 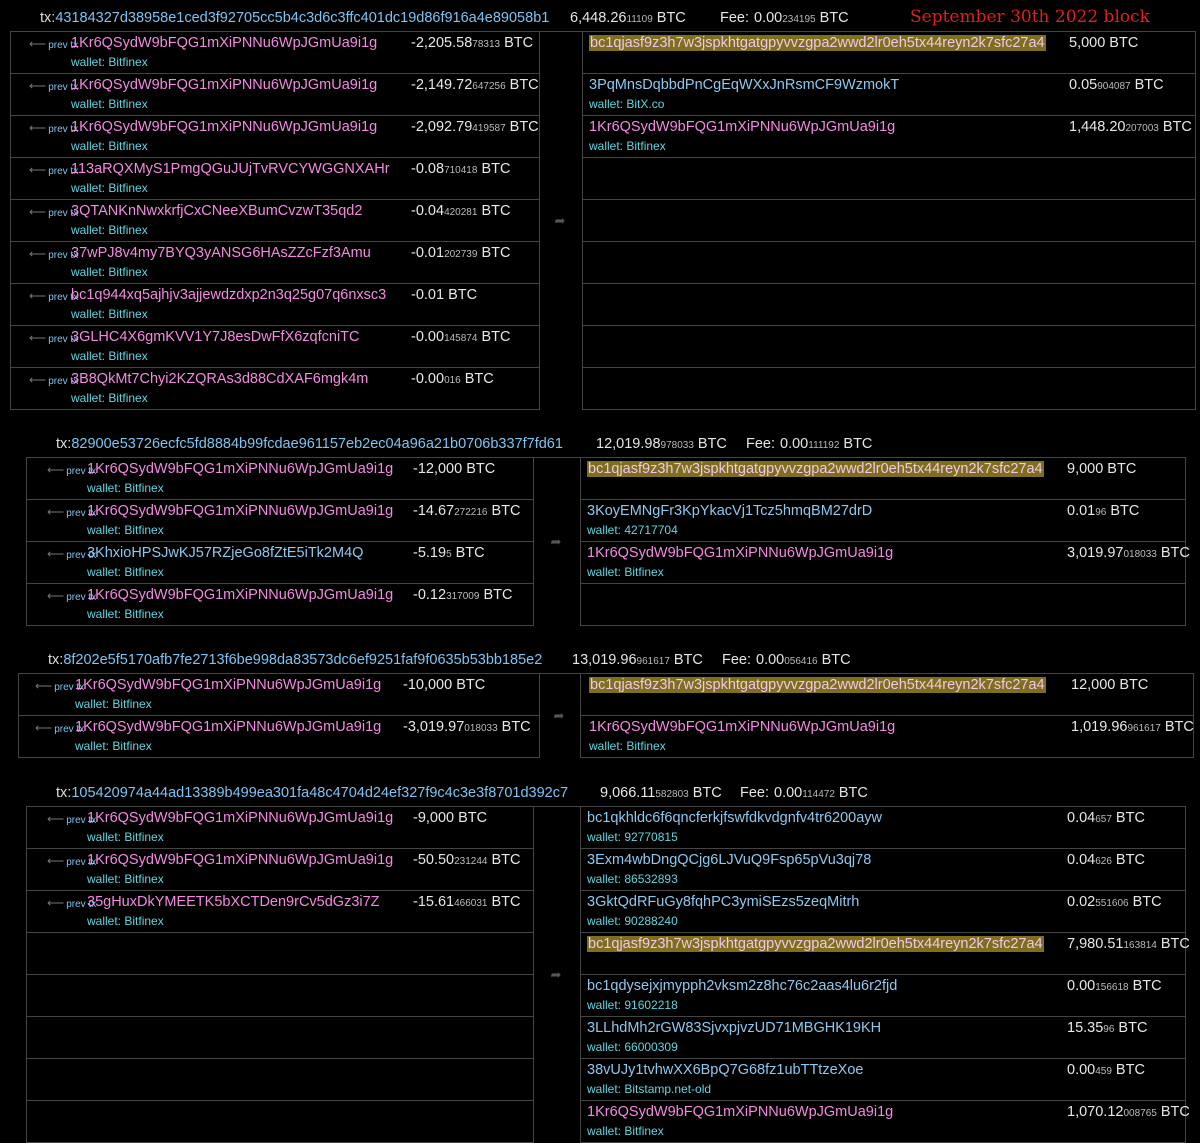 I want to click on total-main: 13,019.96, so click(x=604, y=660).